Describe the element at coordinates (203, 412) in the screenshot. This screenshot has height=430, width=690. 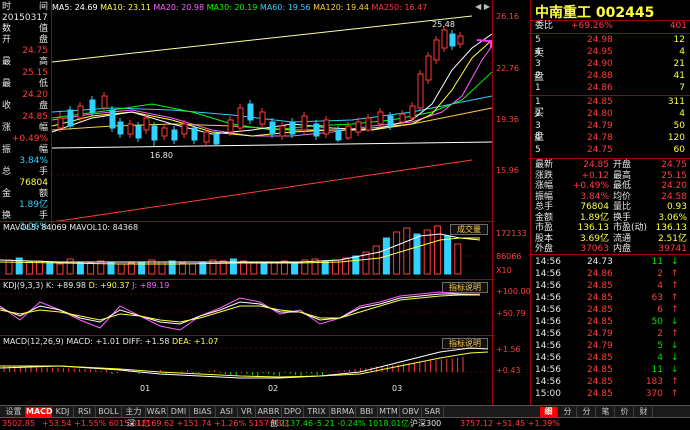
I see `tab-bias: BIAS` at that location.